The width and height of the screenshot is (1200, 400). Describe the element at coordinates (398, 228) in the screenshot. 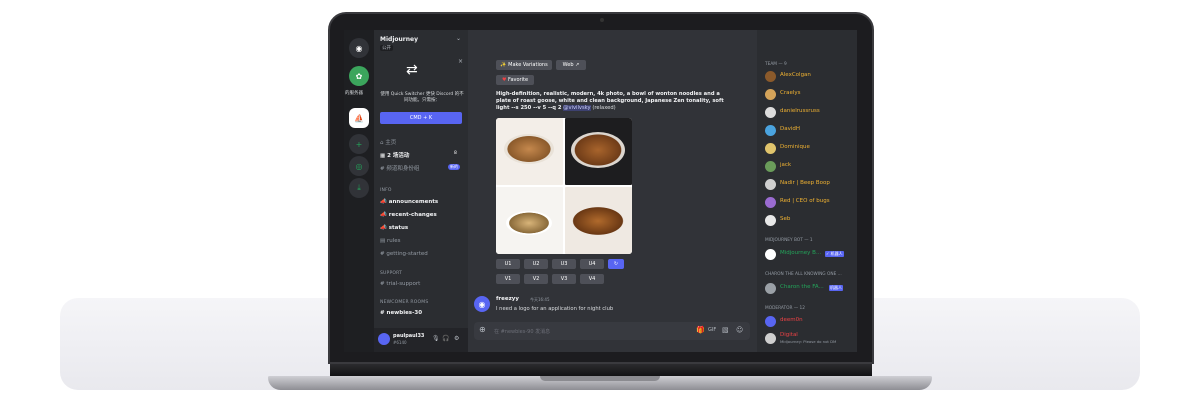

I see `channel-label: status` at that location.